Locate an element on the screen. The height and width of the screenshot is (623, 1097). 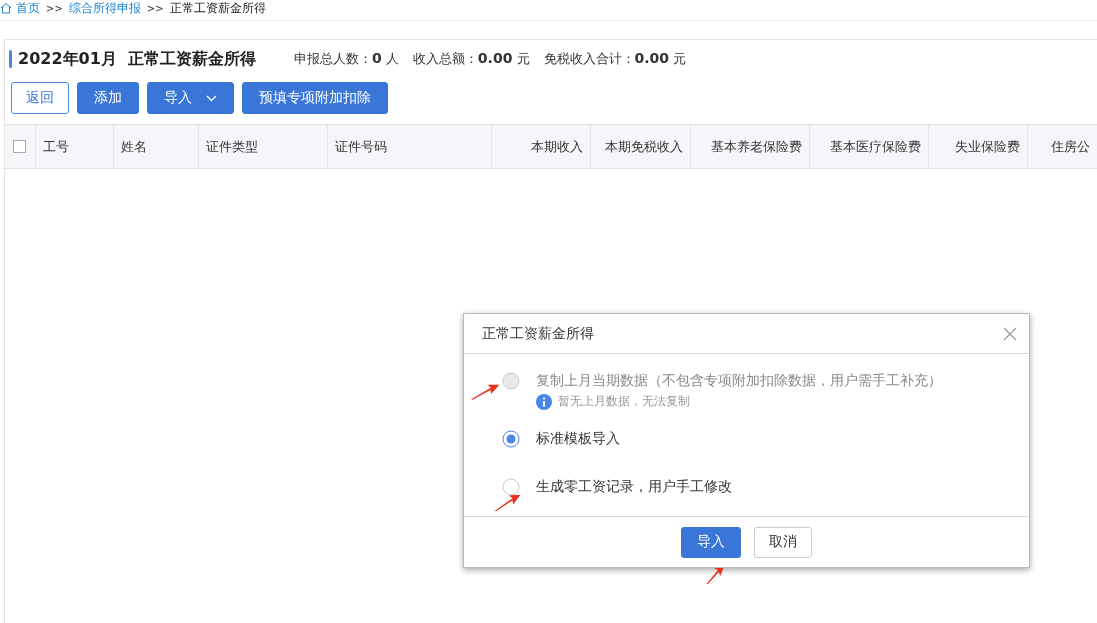
option-label: 生成零工资记录，用户手工修改 is located at coordinates (634, 487).